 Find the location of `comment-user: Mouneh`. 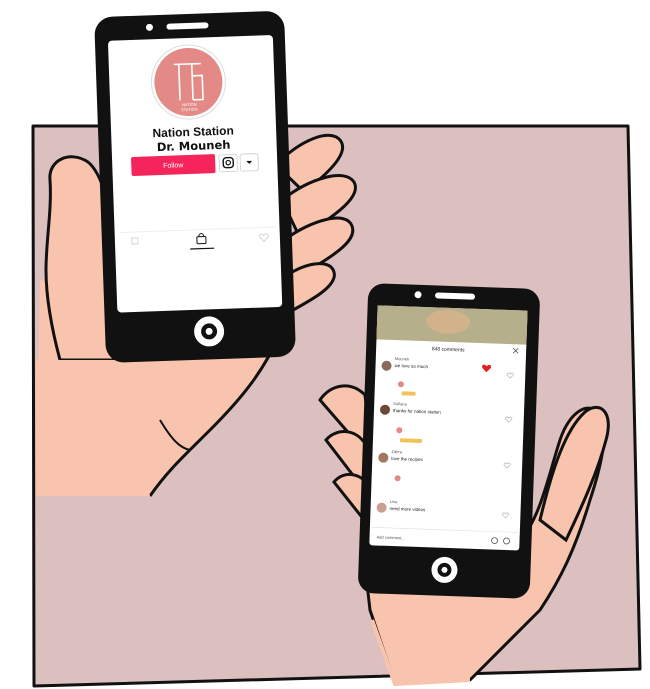

comment-user: Mouneh is located at coordinates (402, 359).